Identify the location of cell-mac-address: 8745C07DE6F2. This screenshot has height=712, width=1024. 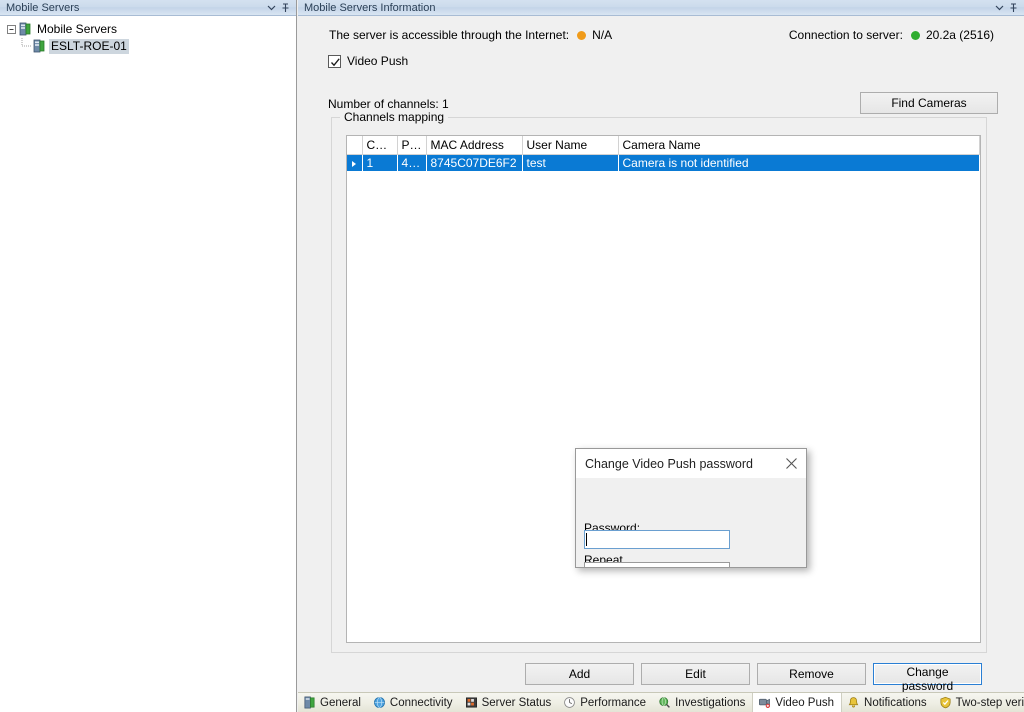
(474, 162).